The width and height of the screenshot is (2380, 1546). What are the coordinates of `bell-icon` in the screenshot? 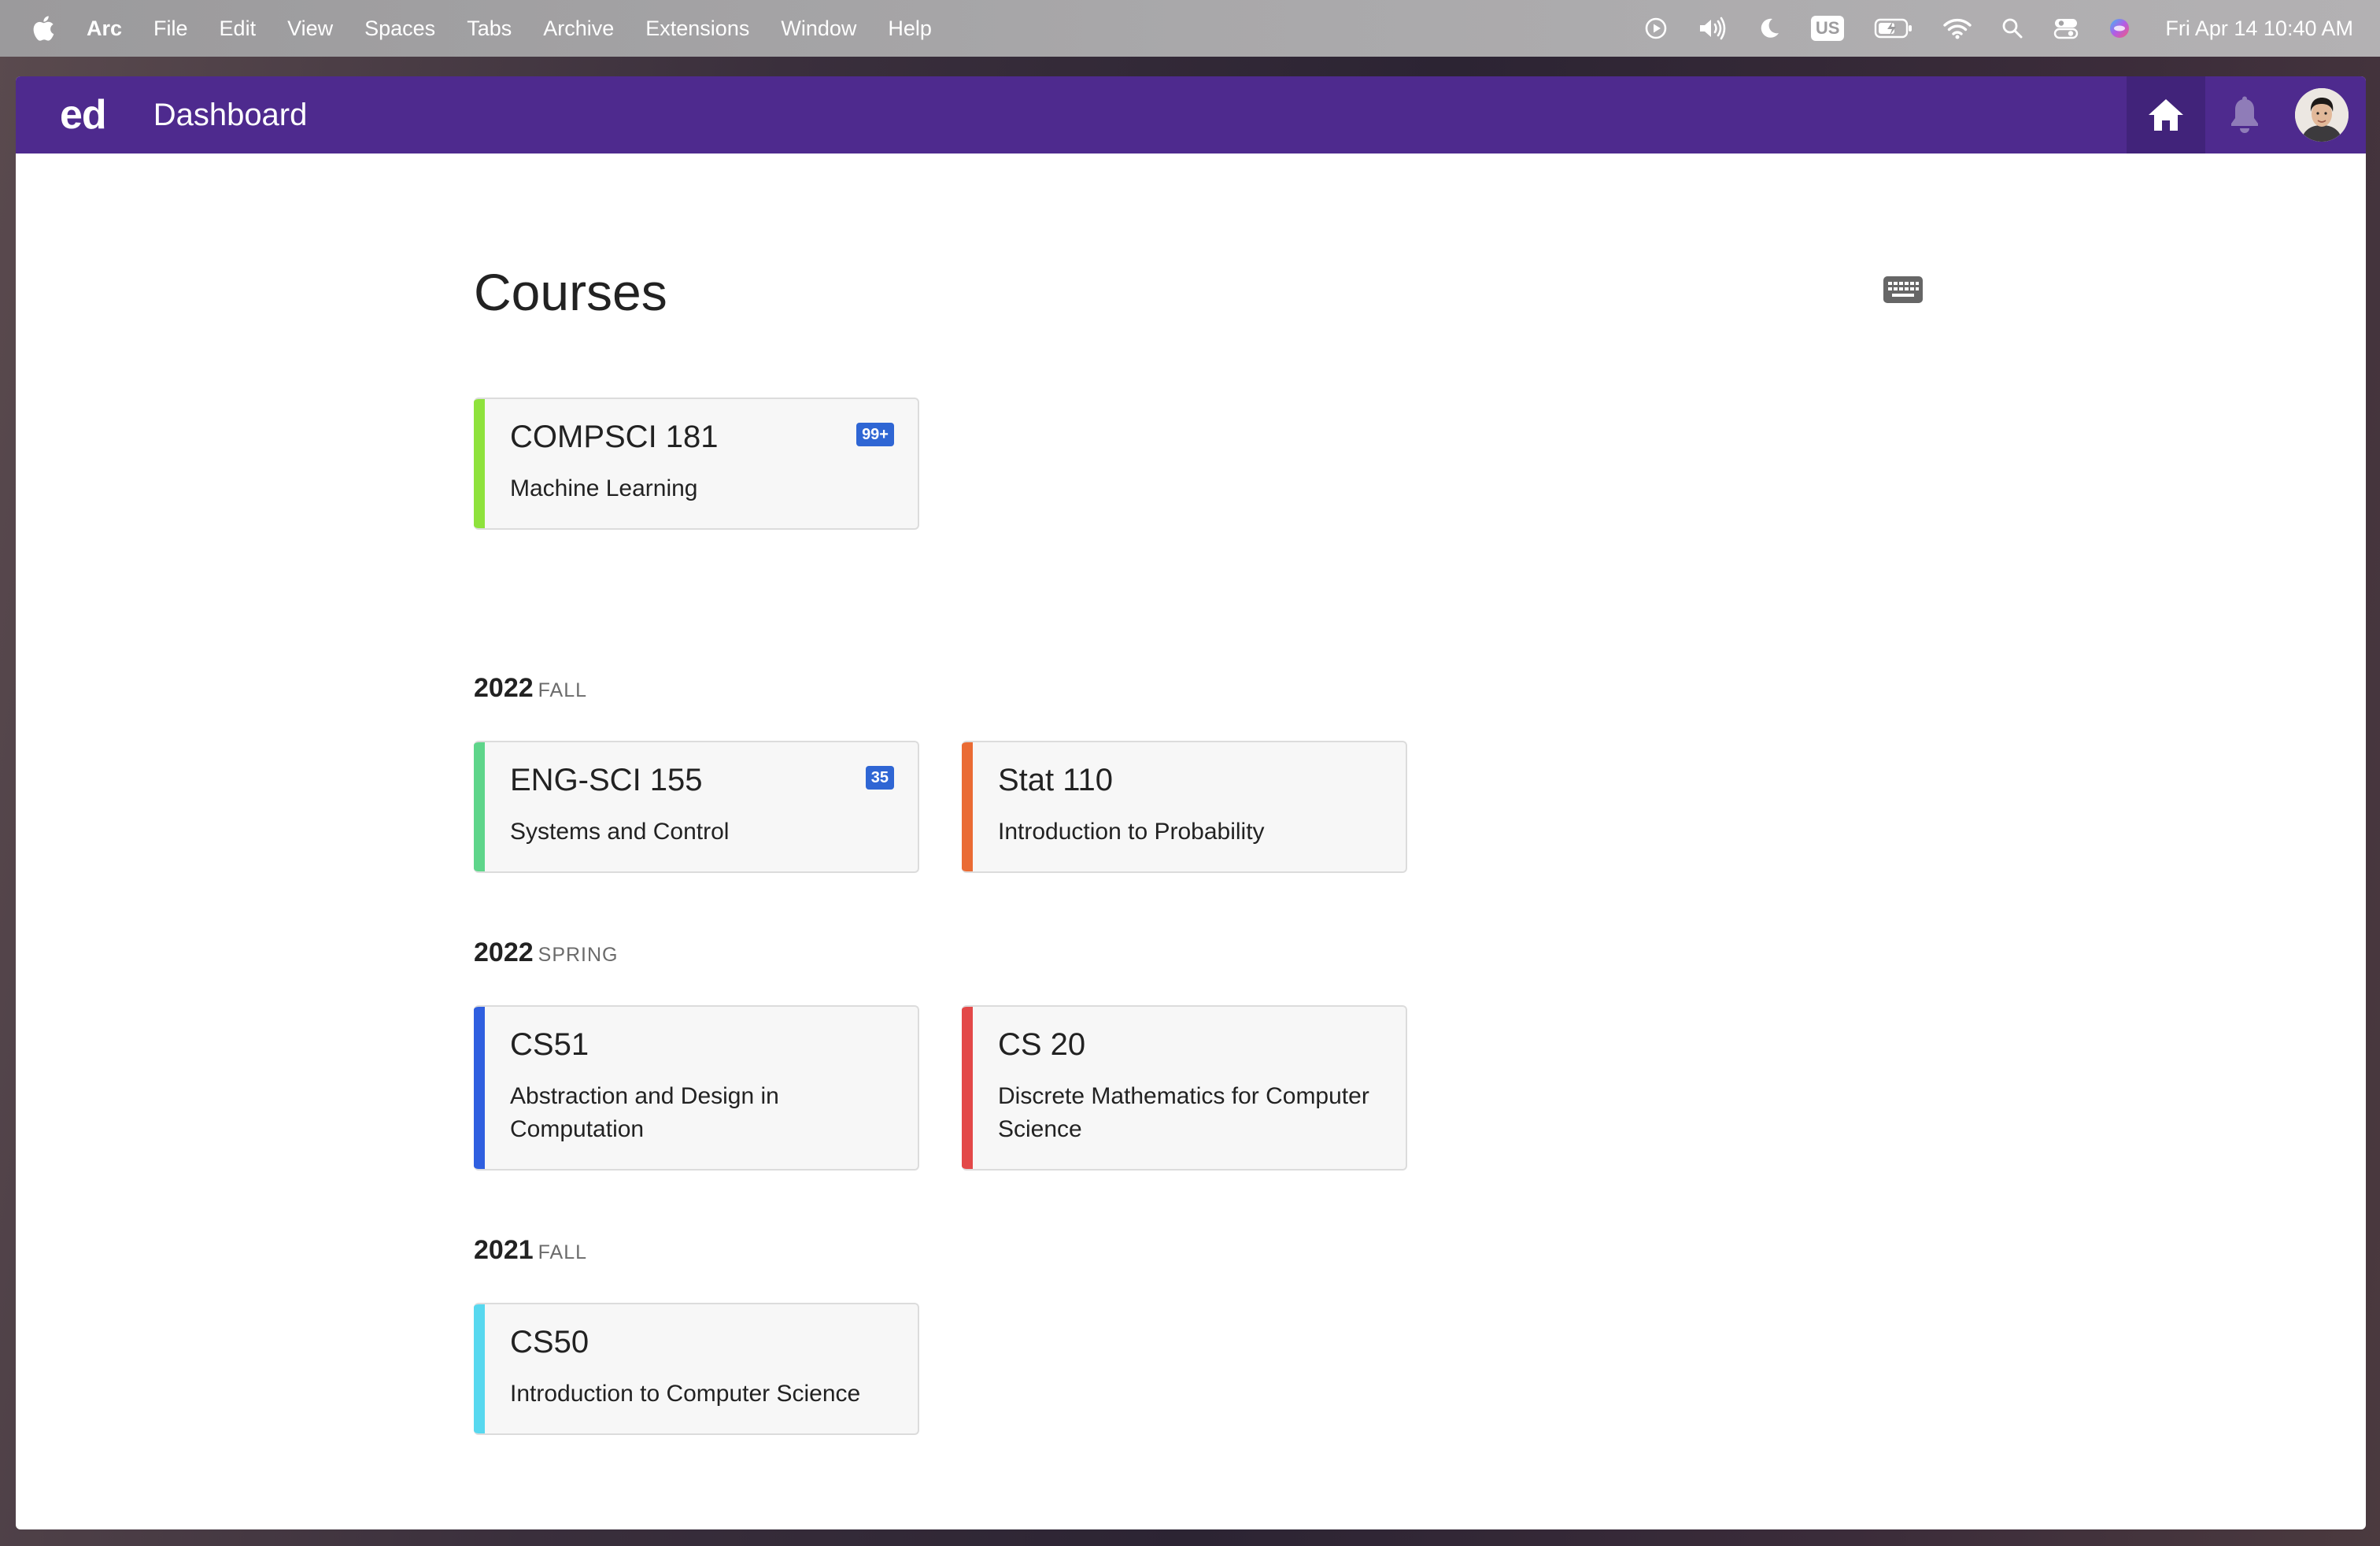 It's located at (2244, 114).